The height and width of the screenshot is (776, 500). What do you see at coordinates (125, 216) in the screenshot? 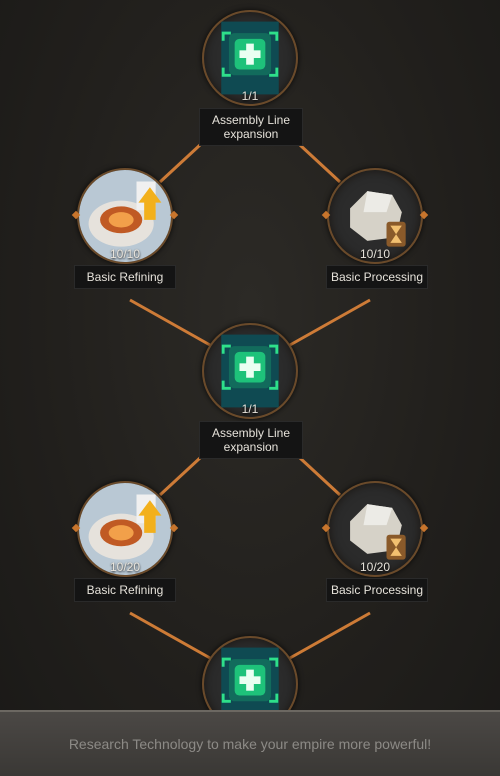
I see `tech-node-basic-refining-1: 10/10` at bounding box center [125, 216].